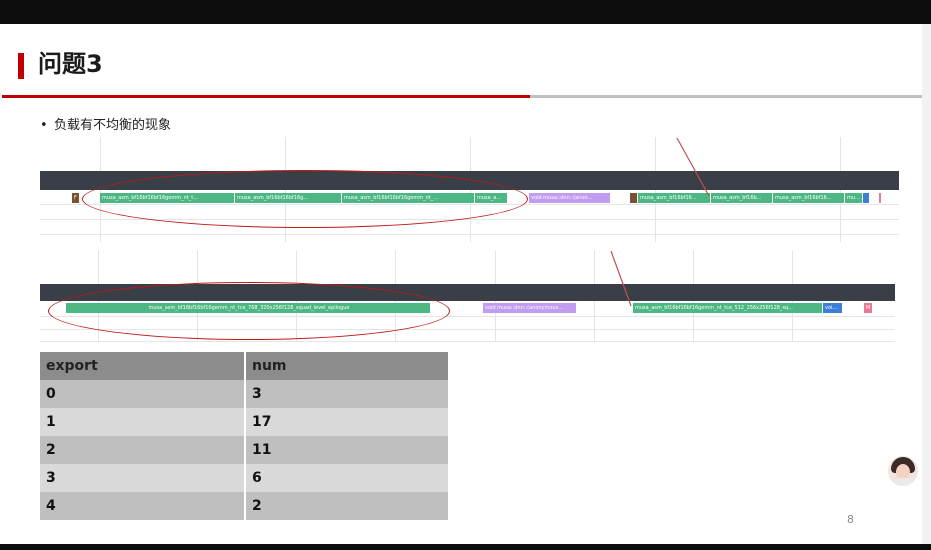 This screenshot has width=931, height=550. What do you see at coordinates (266, 96) in the screenshot?
I see `title-rule-red` at bounding box center [266, 96].